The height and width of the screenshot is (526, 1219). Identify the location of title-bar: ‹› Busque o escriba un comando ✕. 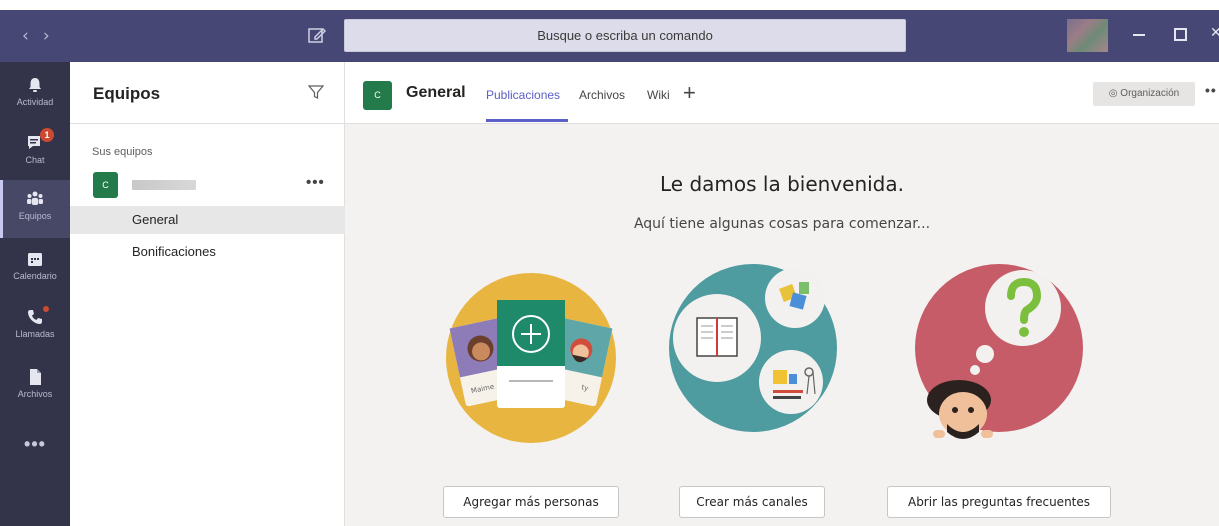
(609, 36).